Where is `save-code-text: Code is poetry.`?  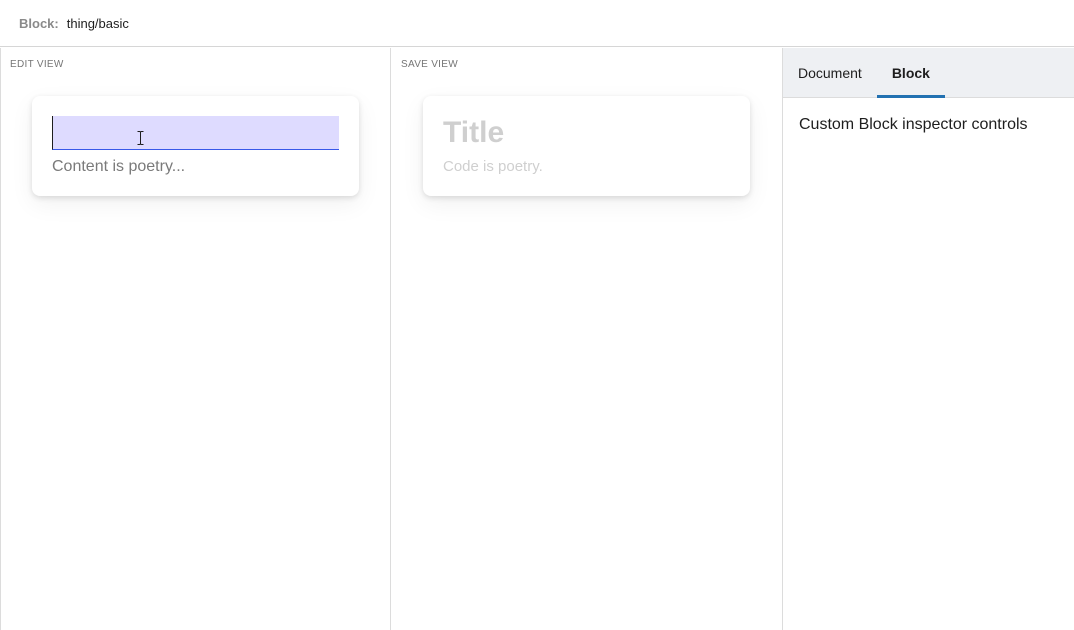
save-code-text: Code is poetry. is located at coordinates (493, 166).